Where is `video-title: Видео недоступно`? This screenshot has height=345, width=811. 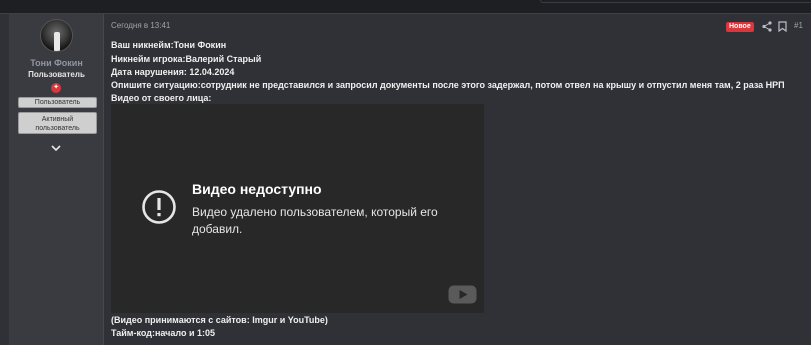 video-title: Видео недоступно is located at coordinates (257, 189).